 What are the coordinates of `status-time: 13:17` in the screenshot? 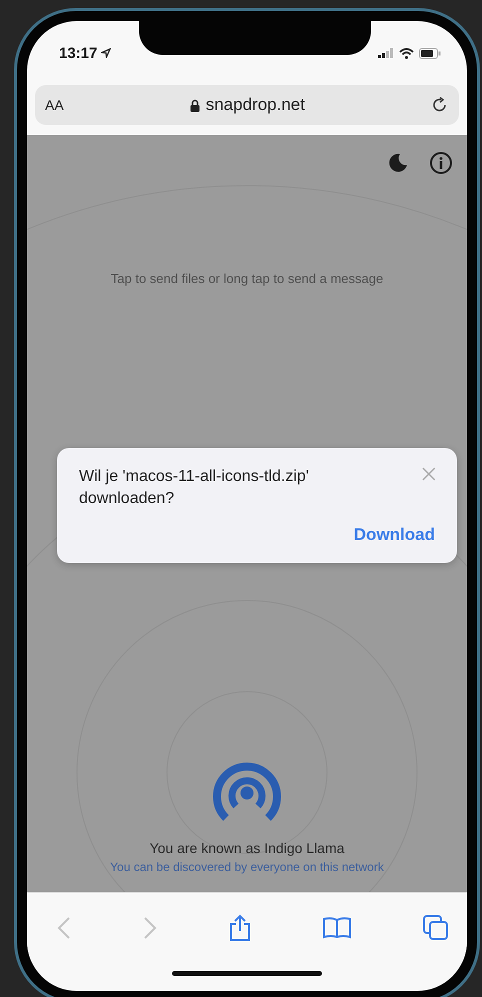 It's located at (78, 53).